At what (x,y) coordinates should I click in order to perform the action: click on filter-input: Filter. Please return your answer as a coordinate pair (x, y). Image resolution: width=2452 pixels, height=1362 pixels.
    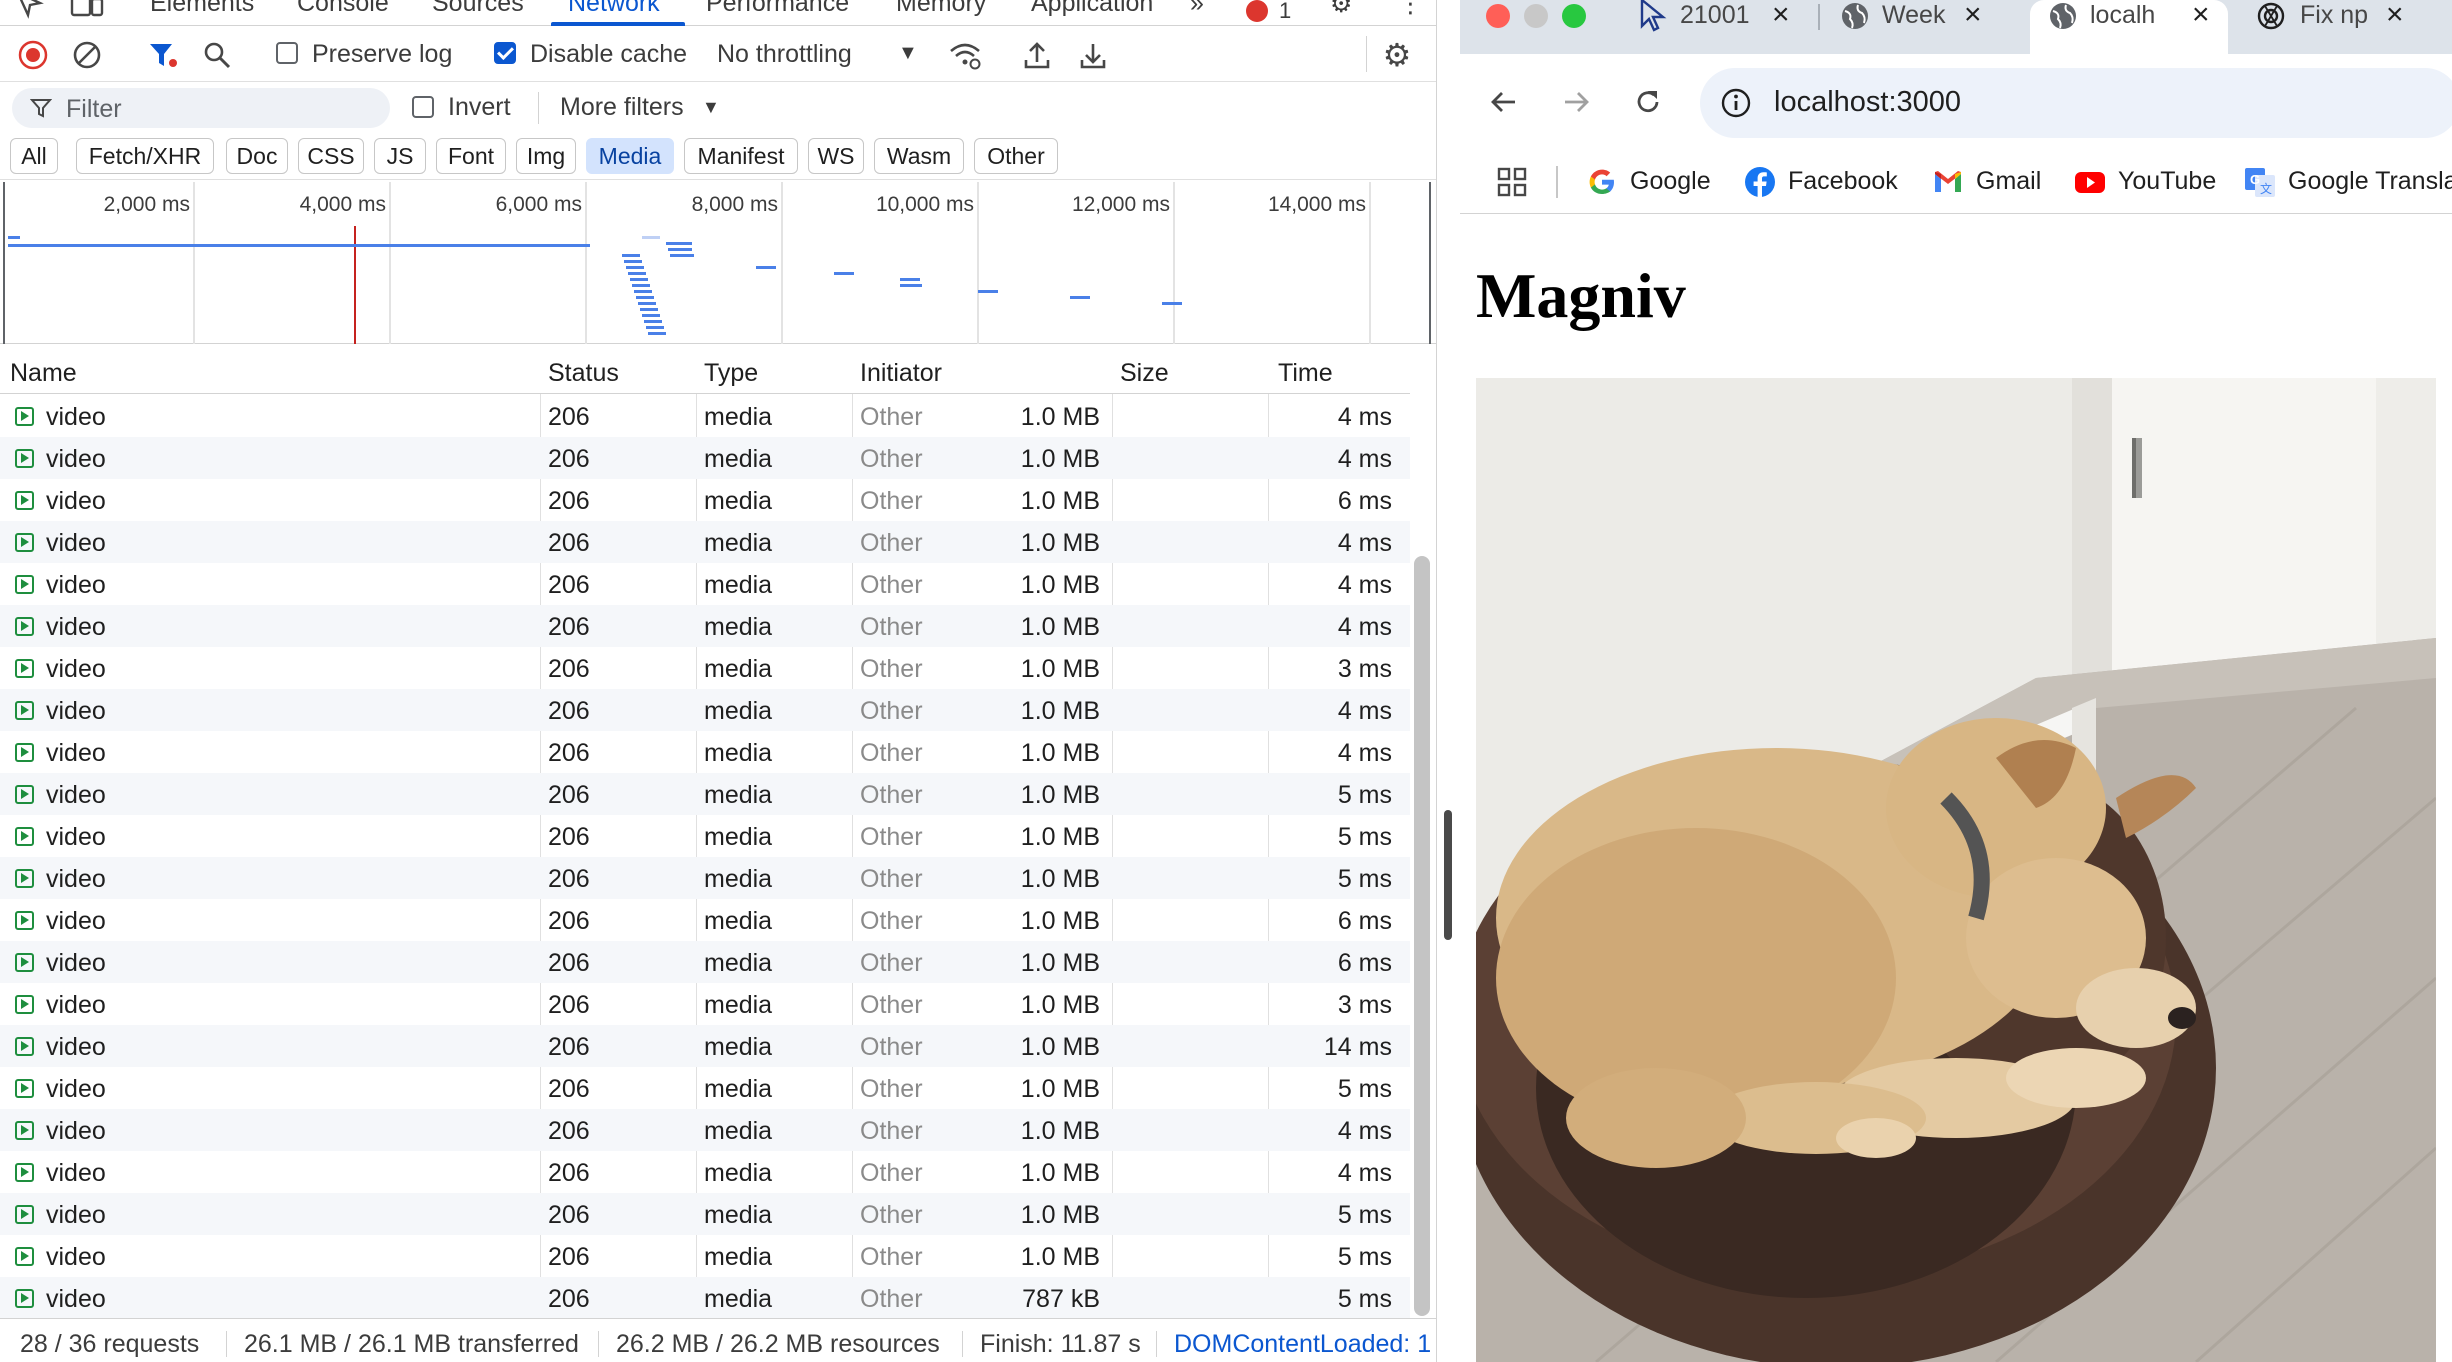
    Looking at the image, I should click on (201, 108).